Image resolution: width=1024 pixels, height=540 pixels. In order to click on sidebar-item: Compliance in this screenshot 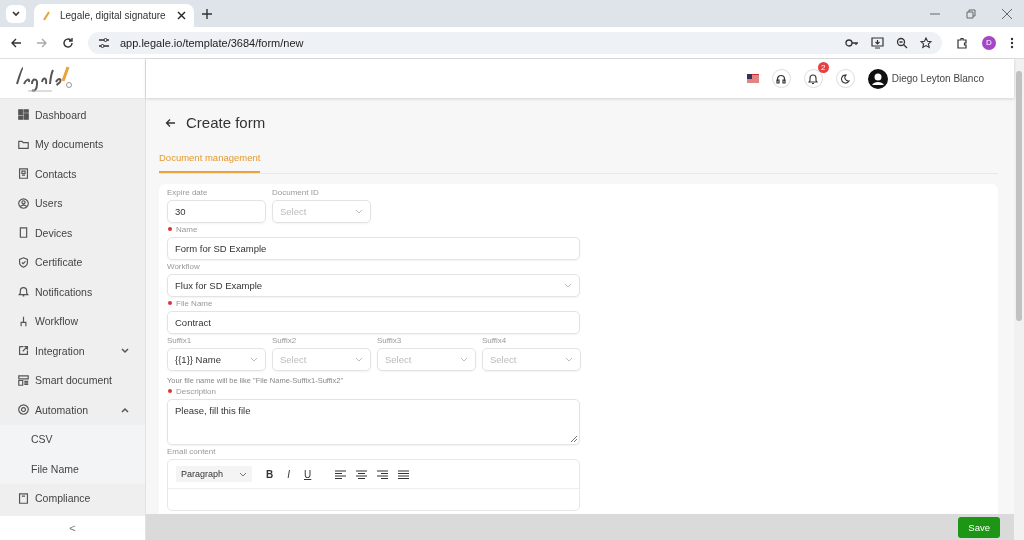, I will do `click(72, 498)`.